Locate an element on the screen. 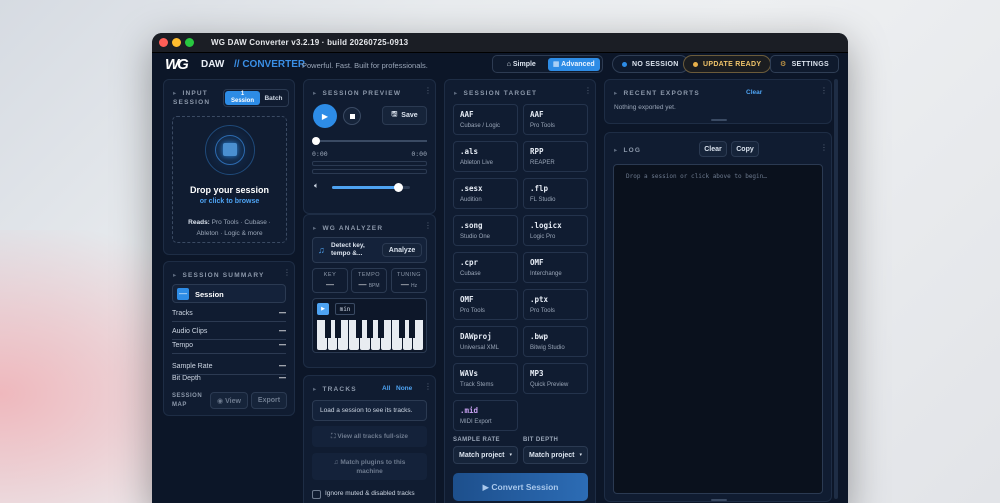 This screenshot has height=503, width=1000. session-preview-panel: ▸ SESSION PREVIEW ⋮ ▶ 🖫 Save 0:00 0:00 🔈︎ is located at coordinates (369, 146).